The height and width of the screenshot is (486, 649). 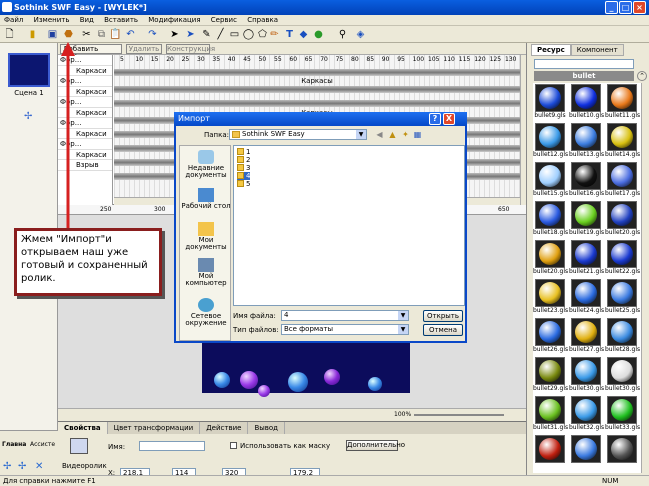 I want to click on look-in-select: Sothink SWF Easy ▼, so click(x=298, y=134).